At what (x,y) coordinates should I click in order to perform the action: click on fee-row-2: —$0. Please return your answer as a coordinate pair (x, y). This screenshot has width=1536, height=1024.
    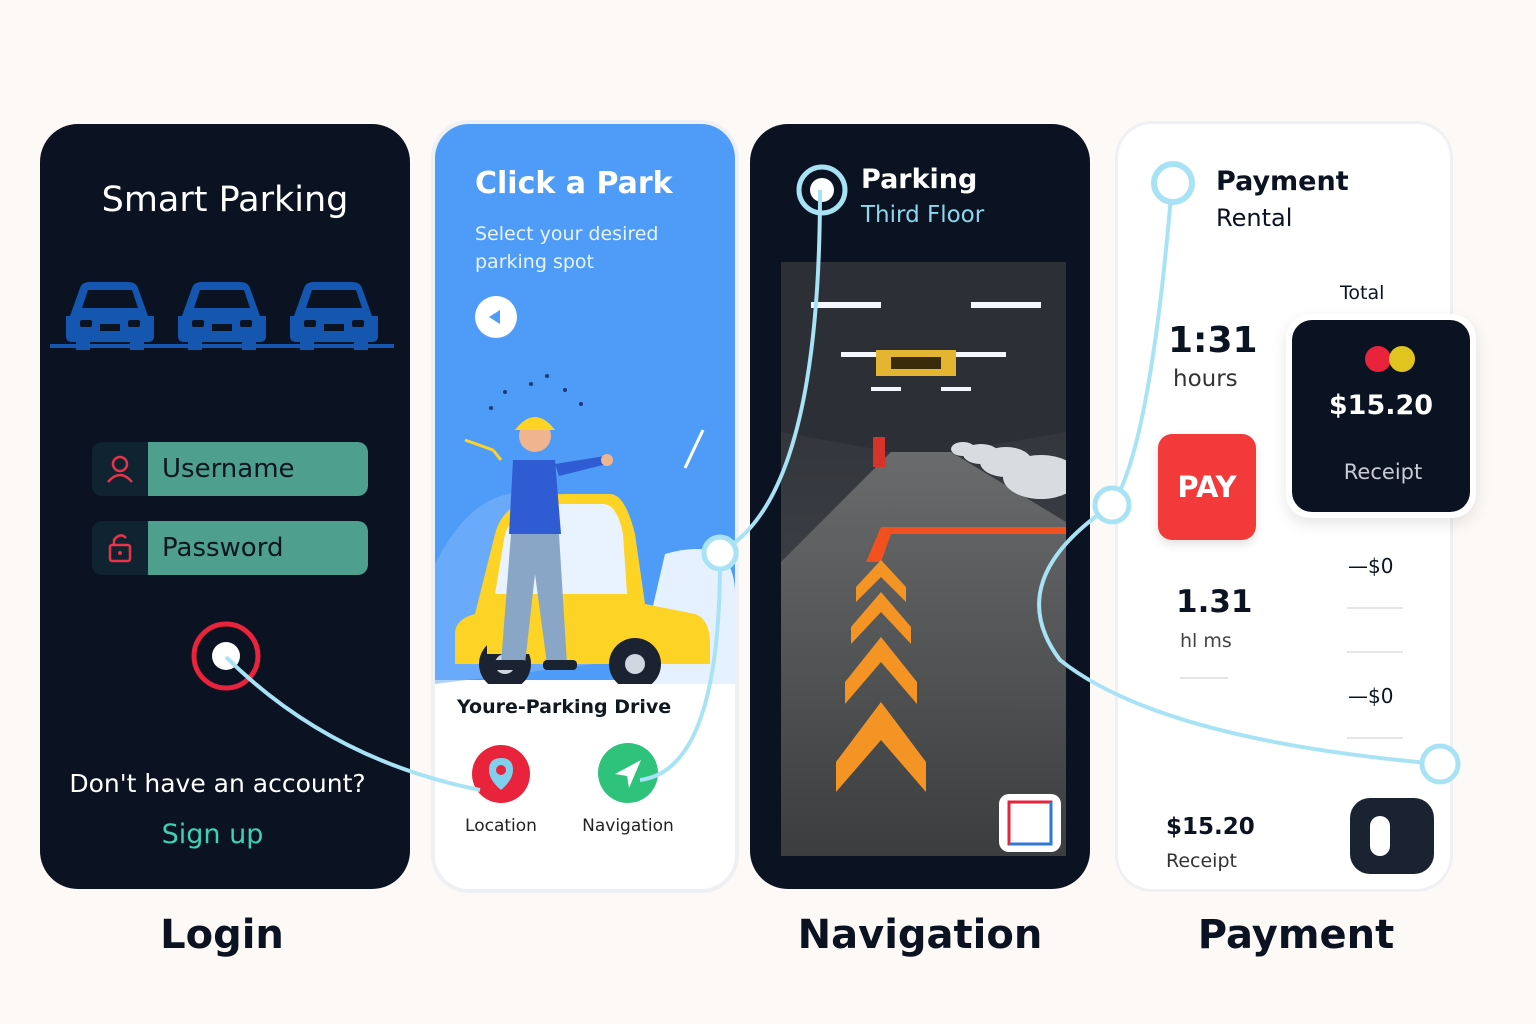
    Looking at the image, I should click on (1371, 696).